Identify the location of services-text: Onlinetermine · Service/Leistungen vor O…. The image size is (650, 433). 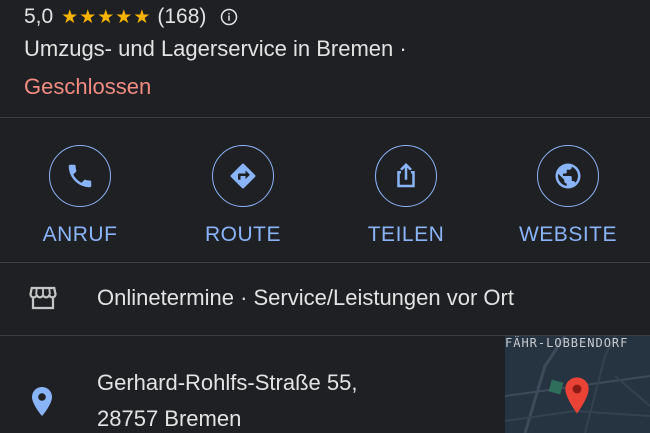
(305, 297).